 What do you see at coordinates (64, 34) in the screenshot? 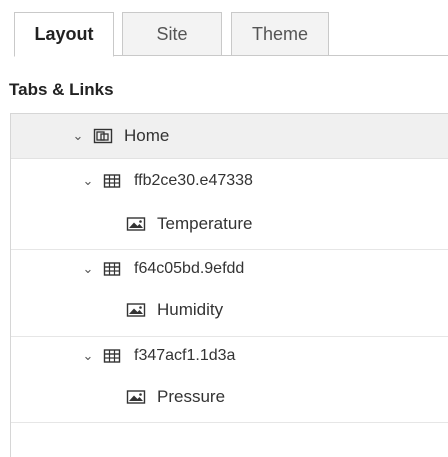
I see `tab-layout: Layout` at bounding box center [64, 34].